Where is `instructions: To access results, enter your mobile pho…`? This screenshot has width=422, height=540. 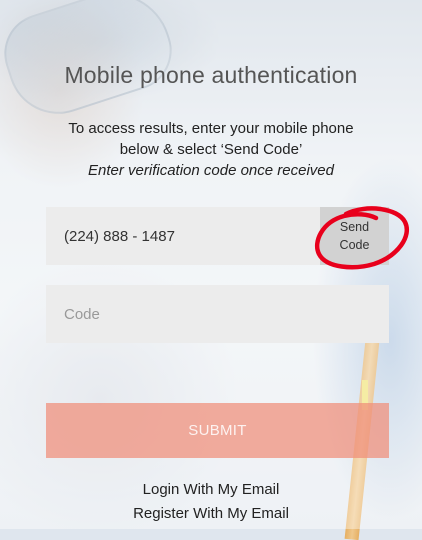
instructions: To access results, enter your mobile pho… is located at coordinates (211, 149).